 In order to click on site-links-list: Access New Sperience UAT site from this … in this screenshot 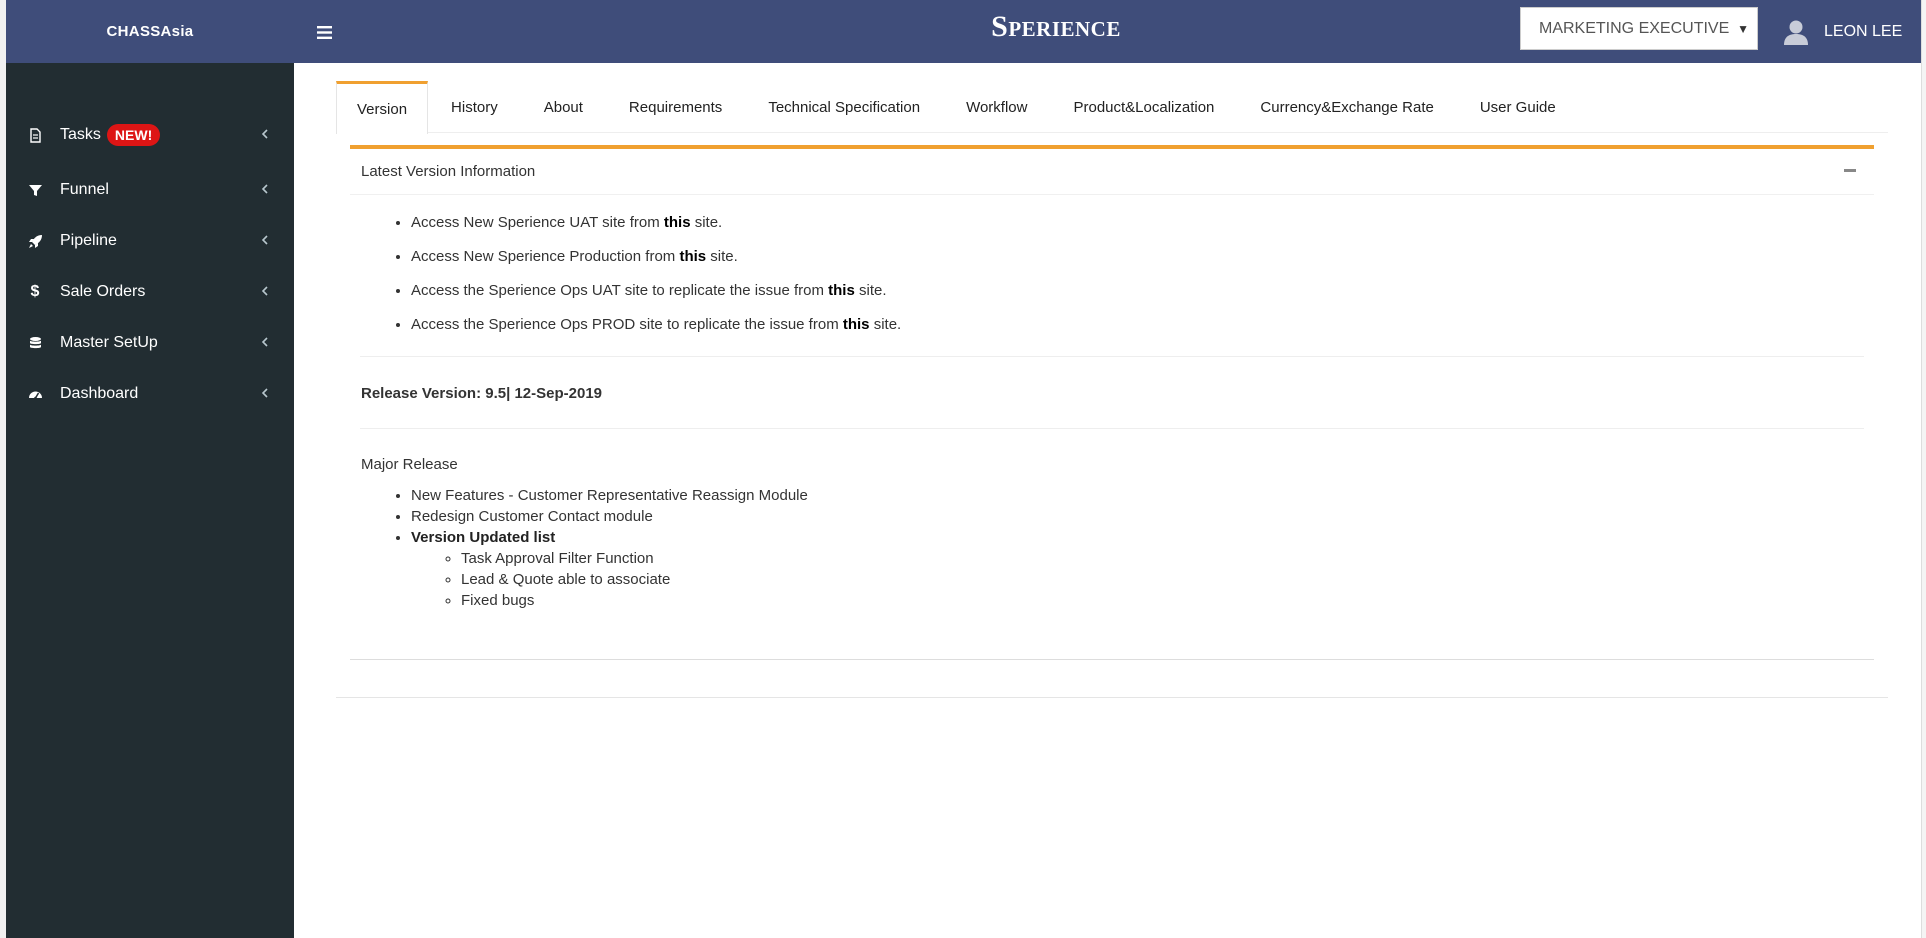, I will do `click(1112, 268)`.